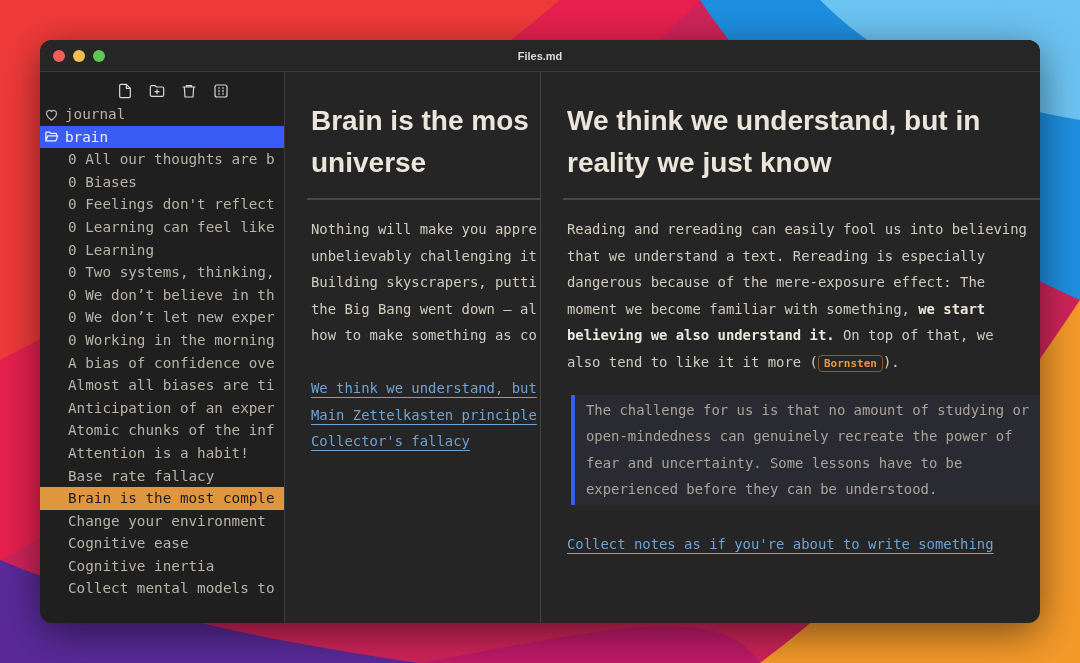 This screenshot has height=663, width=1080. Describe the element at coordinates (162, 453) in the screenshot. I see `note-list-item: Attention is a habit!` at that location.